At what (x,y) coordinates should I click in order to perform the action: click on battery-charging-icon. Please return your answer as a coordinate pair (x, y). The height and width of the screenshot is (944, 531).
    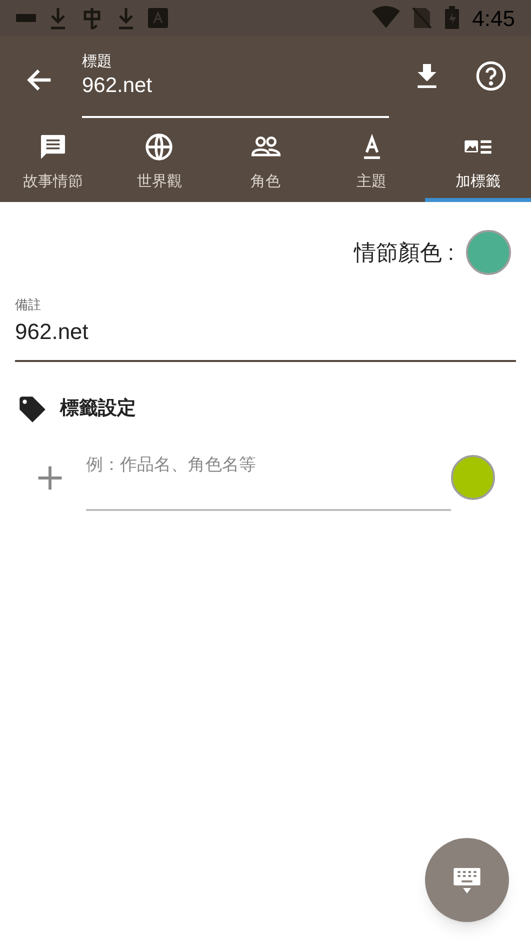
    Looking at the image, I should click on (452, 18).